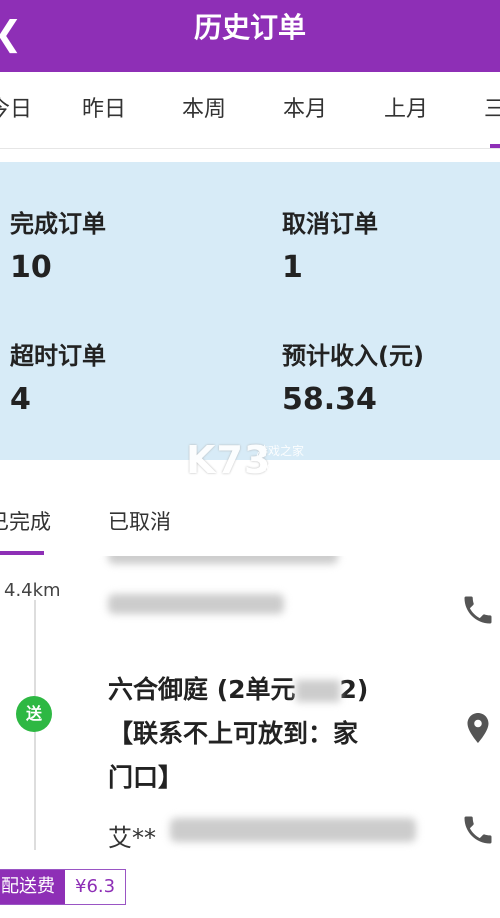 The height and width of the screenshot is (918, 500). What do you see at coordinates (58, 224) in the screenshot?
I see `completed-orders-label: 完成订单` at bounding box center [58, 224].